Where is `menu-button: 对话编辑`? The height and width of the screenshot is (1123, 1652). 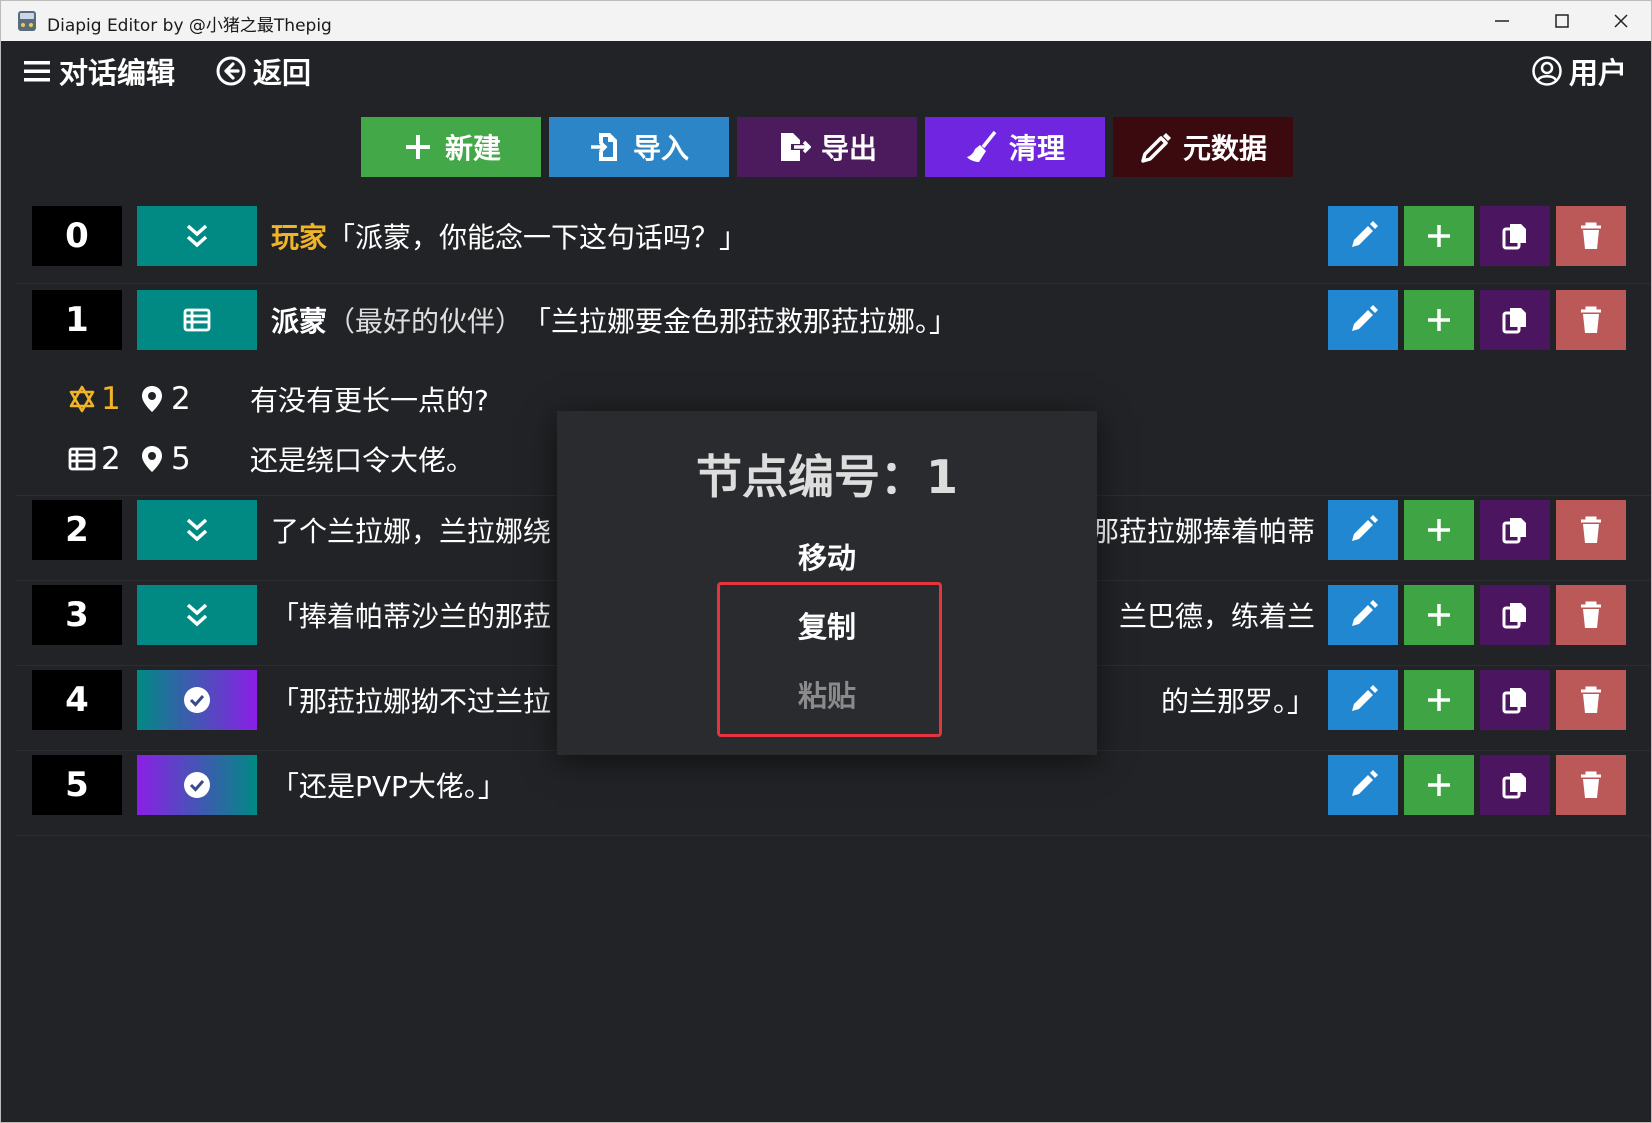
menu-button: 对话编辑 is located at coordinates (98, 71).